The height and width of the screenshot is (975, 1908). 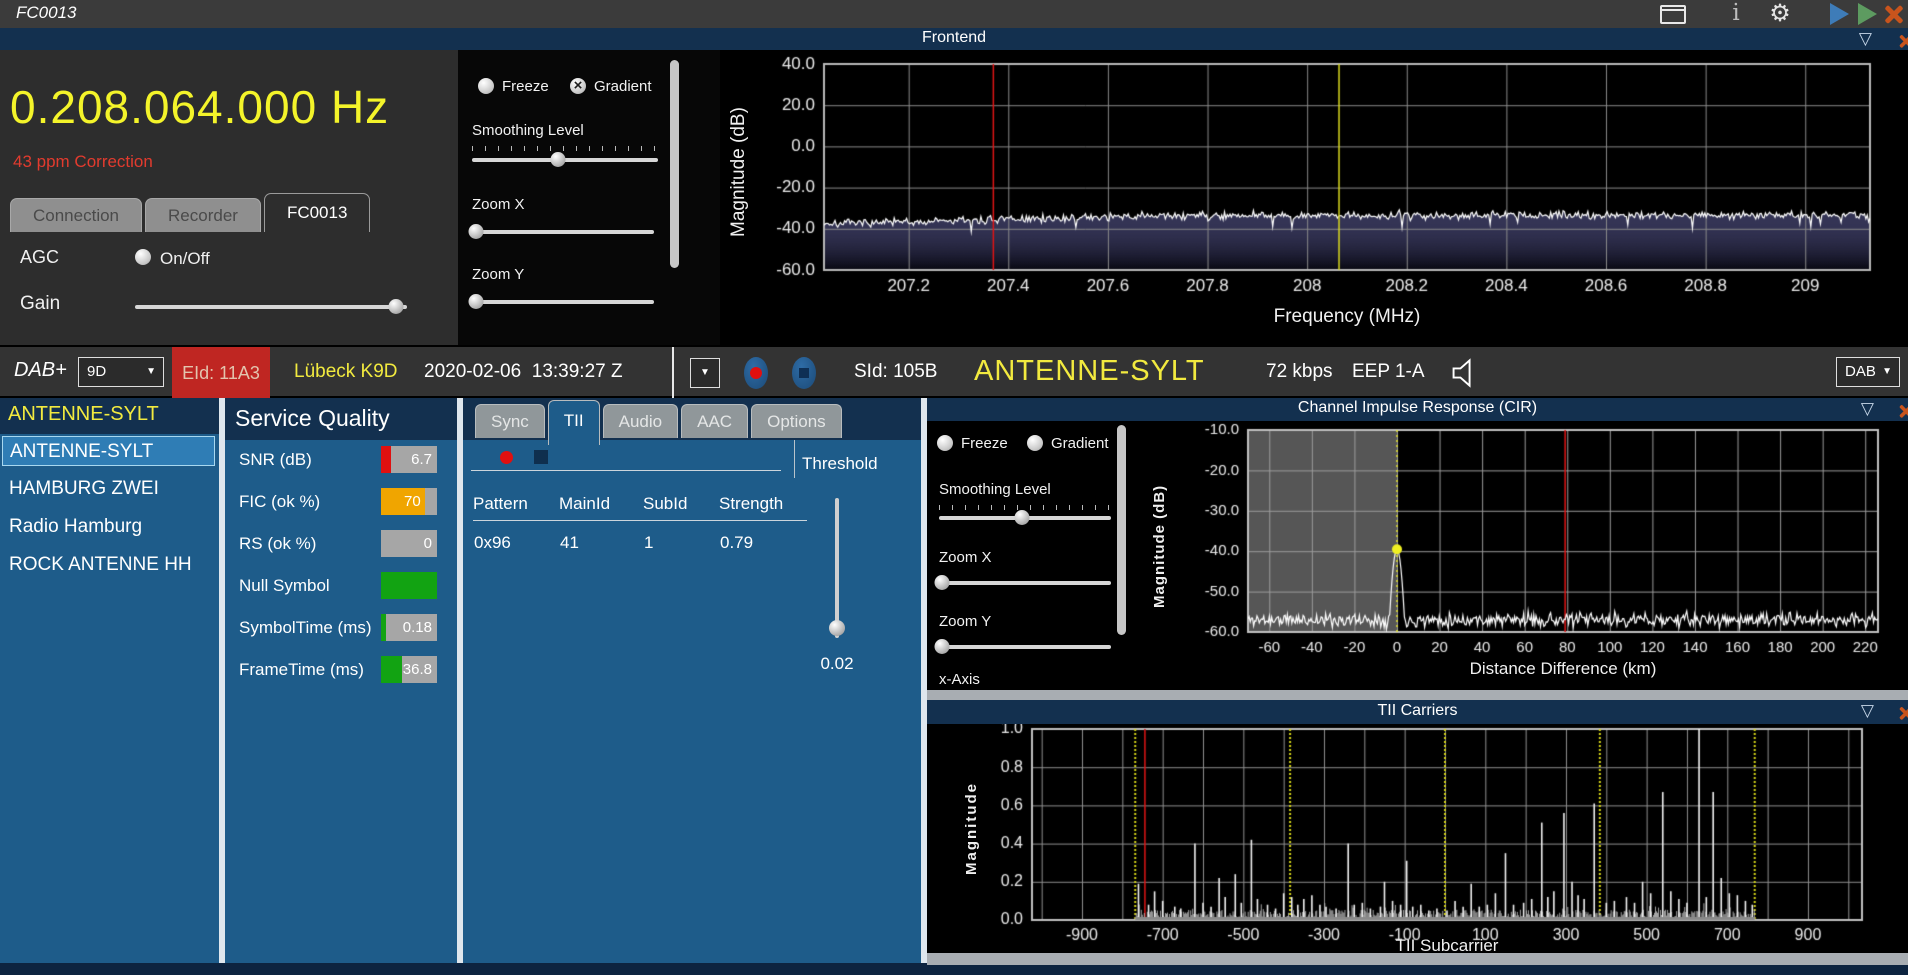 I want to click on detail-tab-tii: TII, so click(x=573, y=422).